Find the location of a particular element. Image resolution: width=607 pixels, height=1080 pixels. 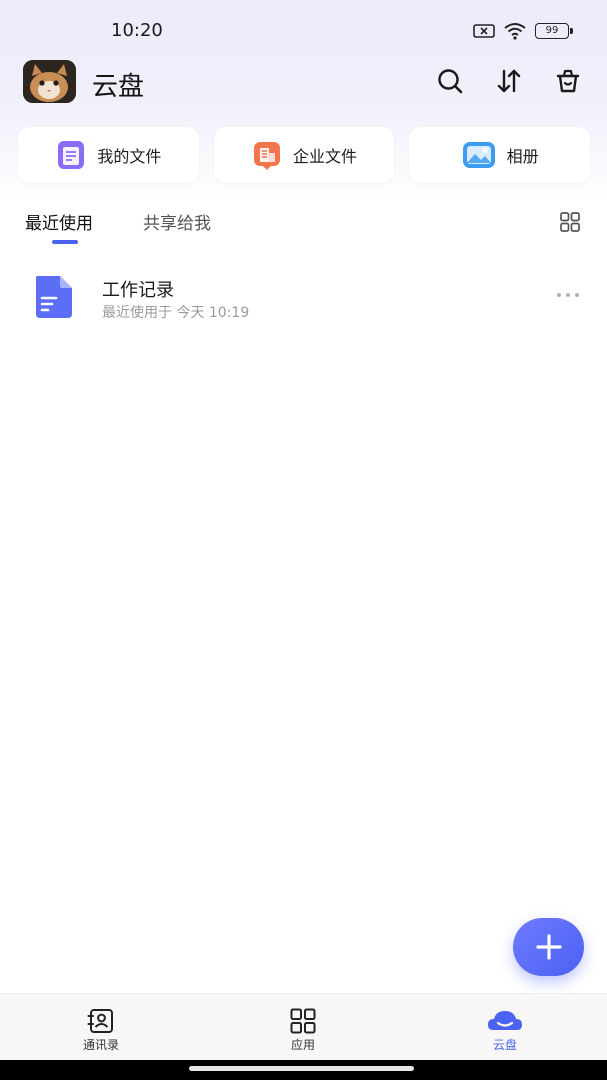

home-indicator is located at coordinates (301, 1068).